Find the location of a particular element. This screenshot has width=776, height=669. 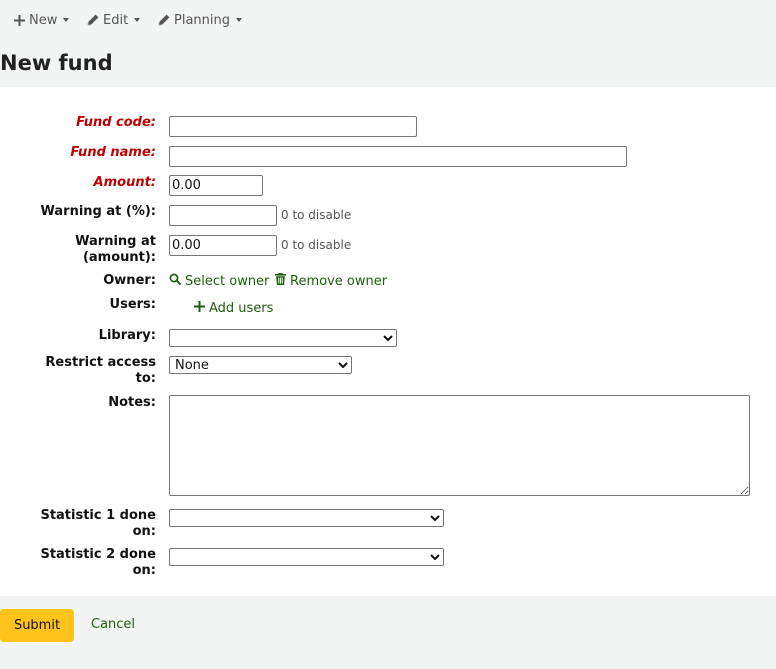

remove-owner-link: Remove owner is located at coordinates (331, 281).